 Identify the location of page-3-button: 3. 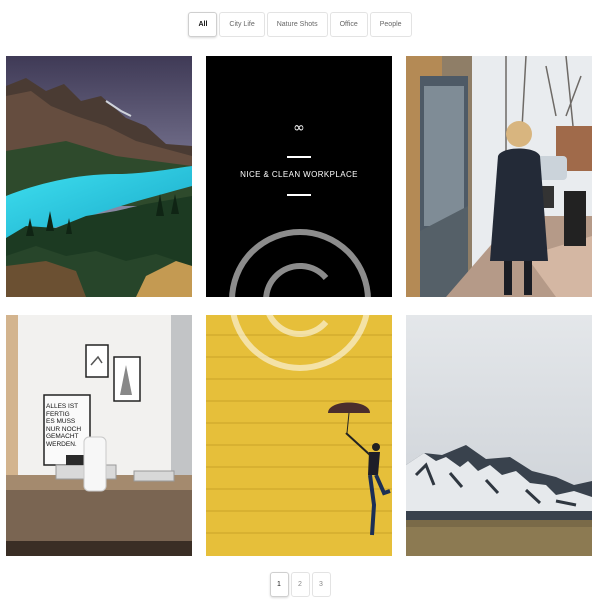
(321, 584).